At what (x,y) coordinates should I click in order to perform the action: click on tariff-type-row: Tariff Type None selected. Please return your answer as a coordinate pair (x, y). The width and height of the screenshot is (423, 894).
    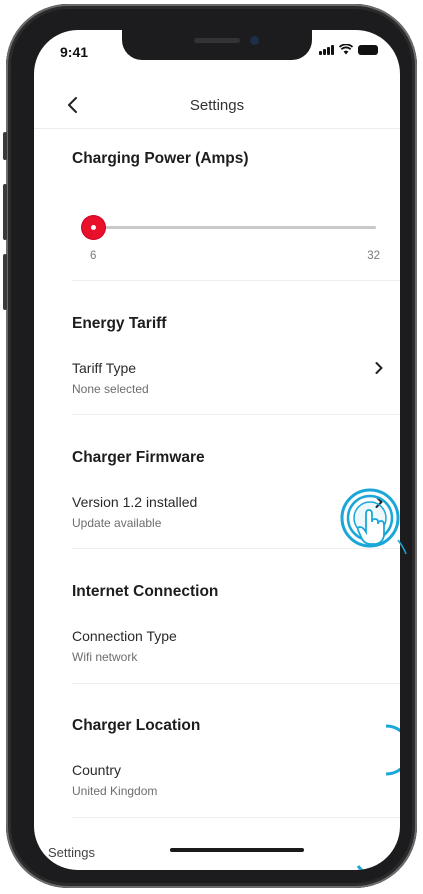
    Looking at the image, I should click on (217, 378).